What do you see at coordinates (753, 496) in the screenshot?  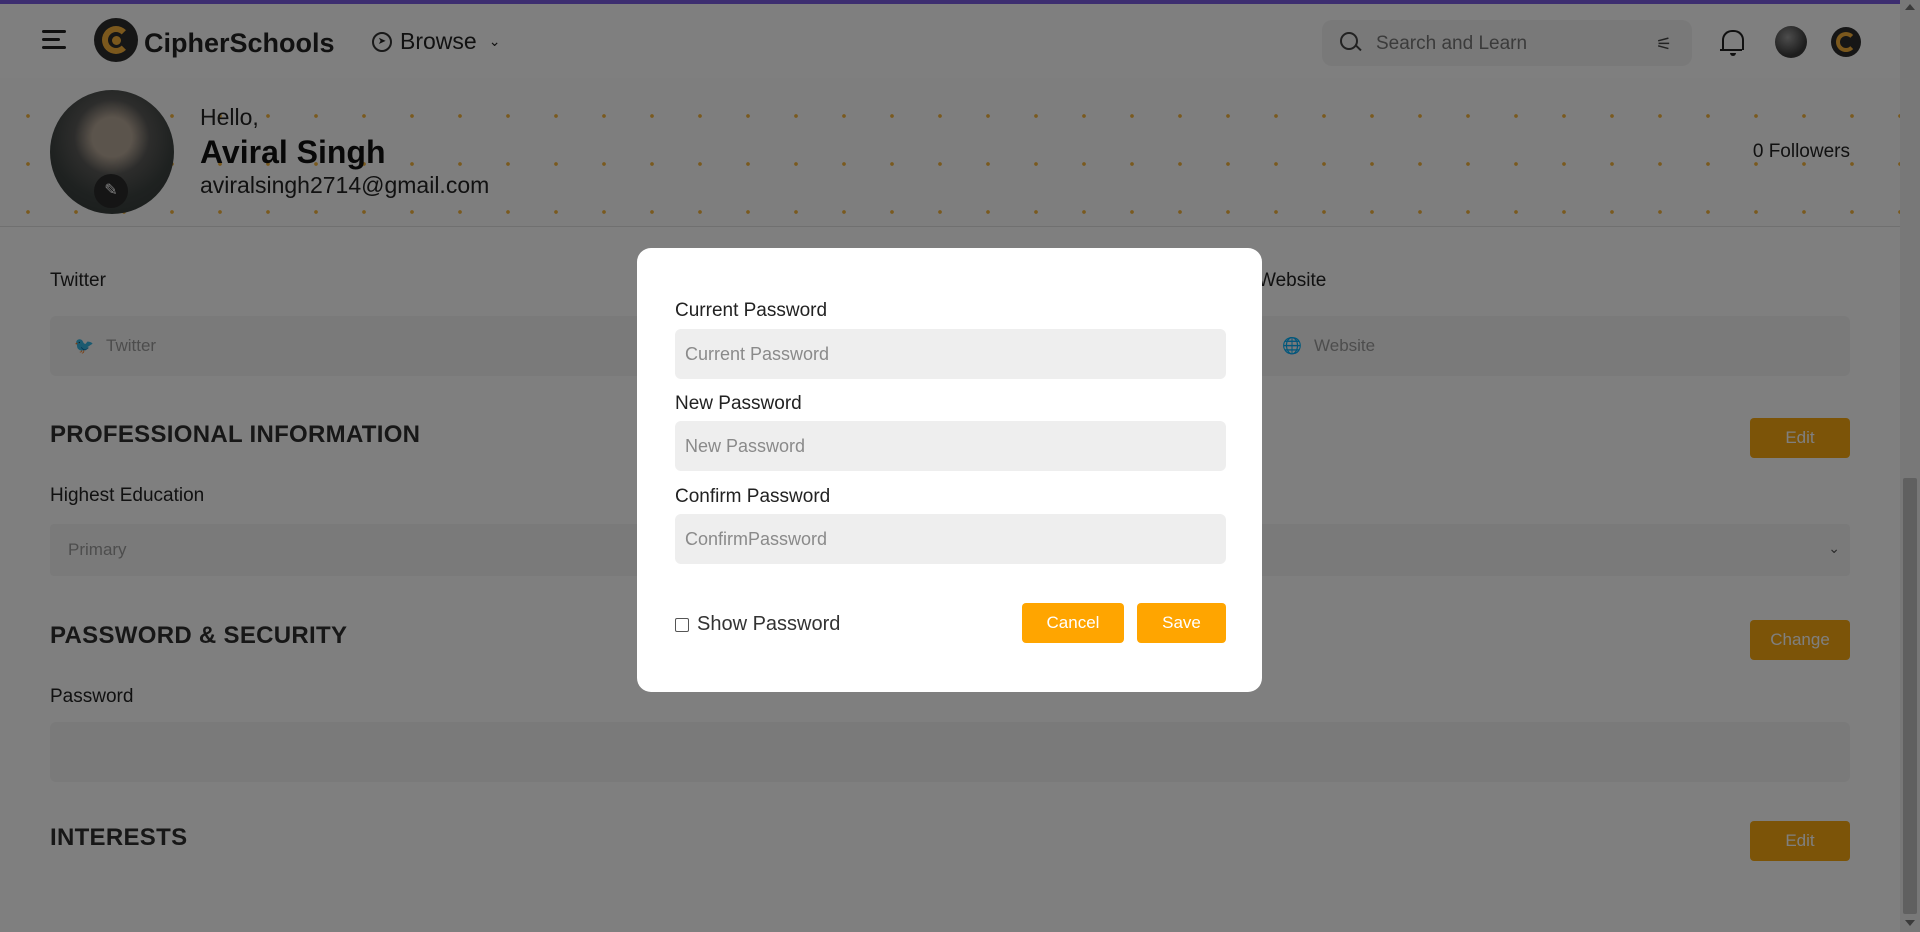 I see `confirm-password-label: Confirm Password` at bounding box center [753, 496].